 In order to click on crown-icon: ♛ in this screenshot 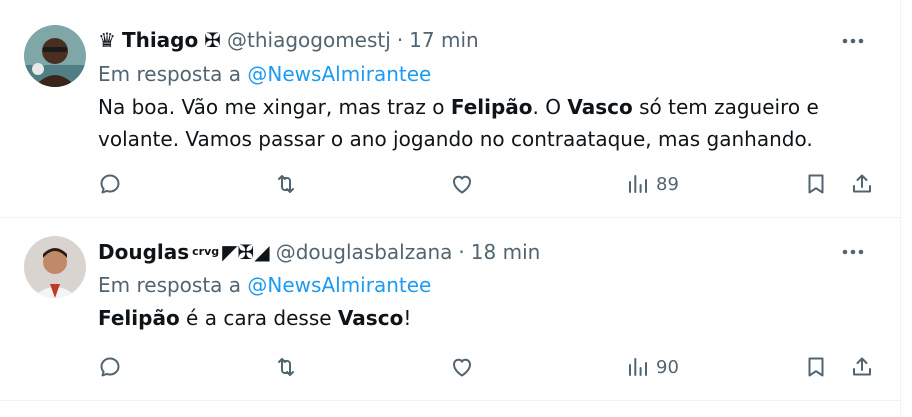, I will do `click(107, 40)`.